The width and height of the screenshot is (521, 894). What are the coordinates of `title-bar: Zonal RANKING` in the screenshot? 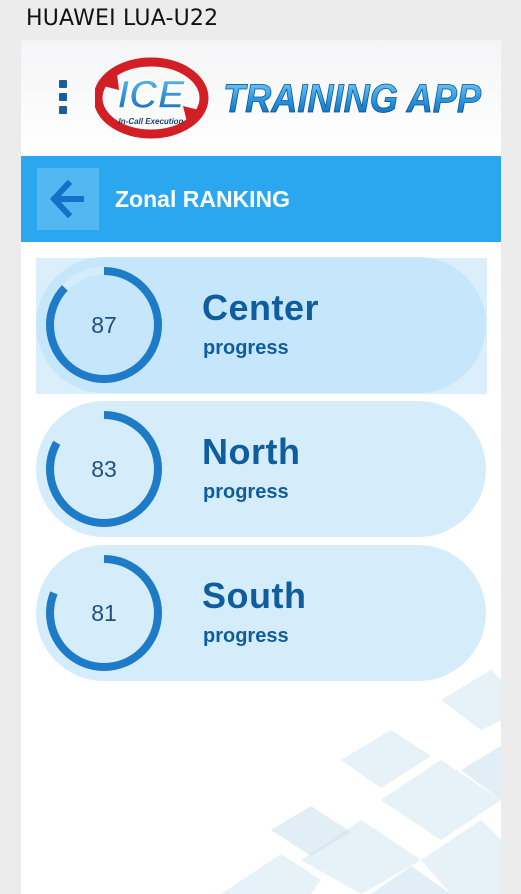 It's located at (261, 199).